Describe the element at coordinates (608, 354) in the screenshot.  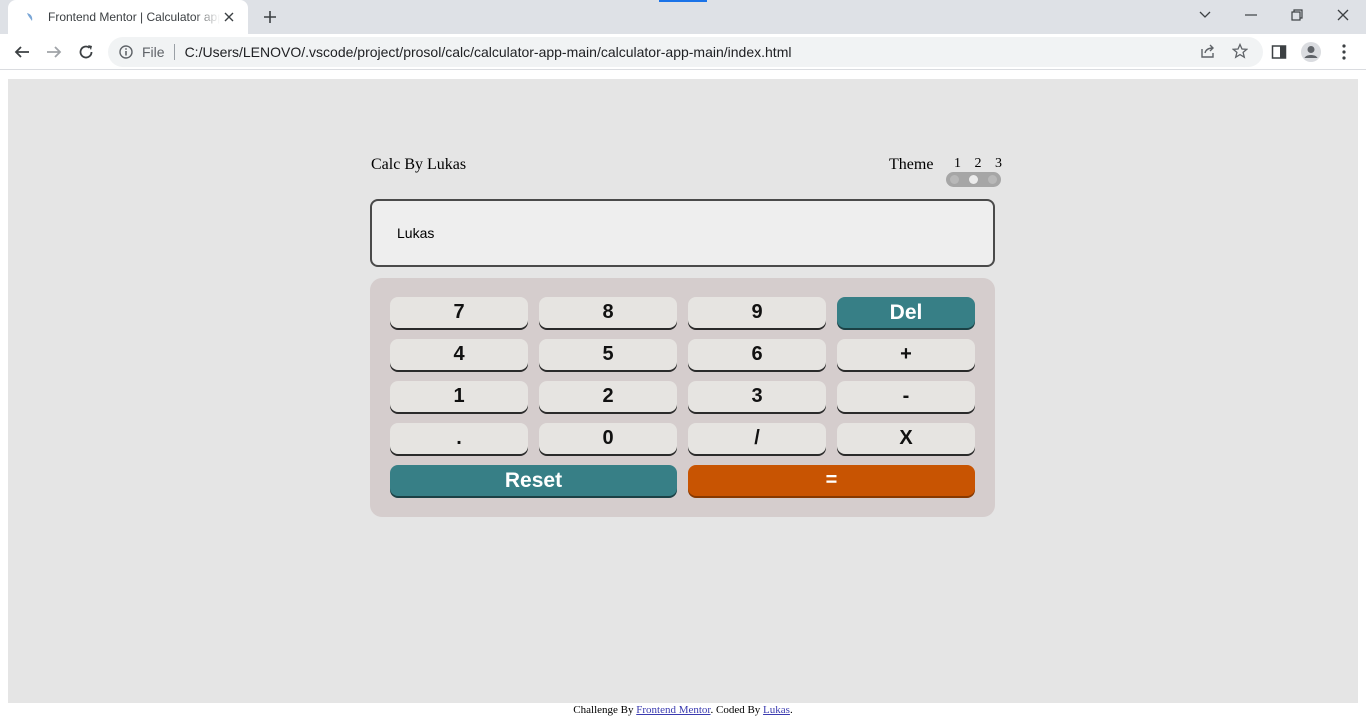
I see `key-5: 5` at that location.